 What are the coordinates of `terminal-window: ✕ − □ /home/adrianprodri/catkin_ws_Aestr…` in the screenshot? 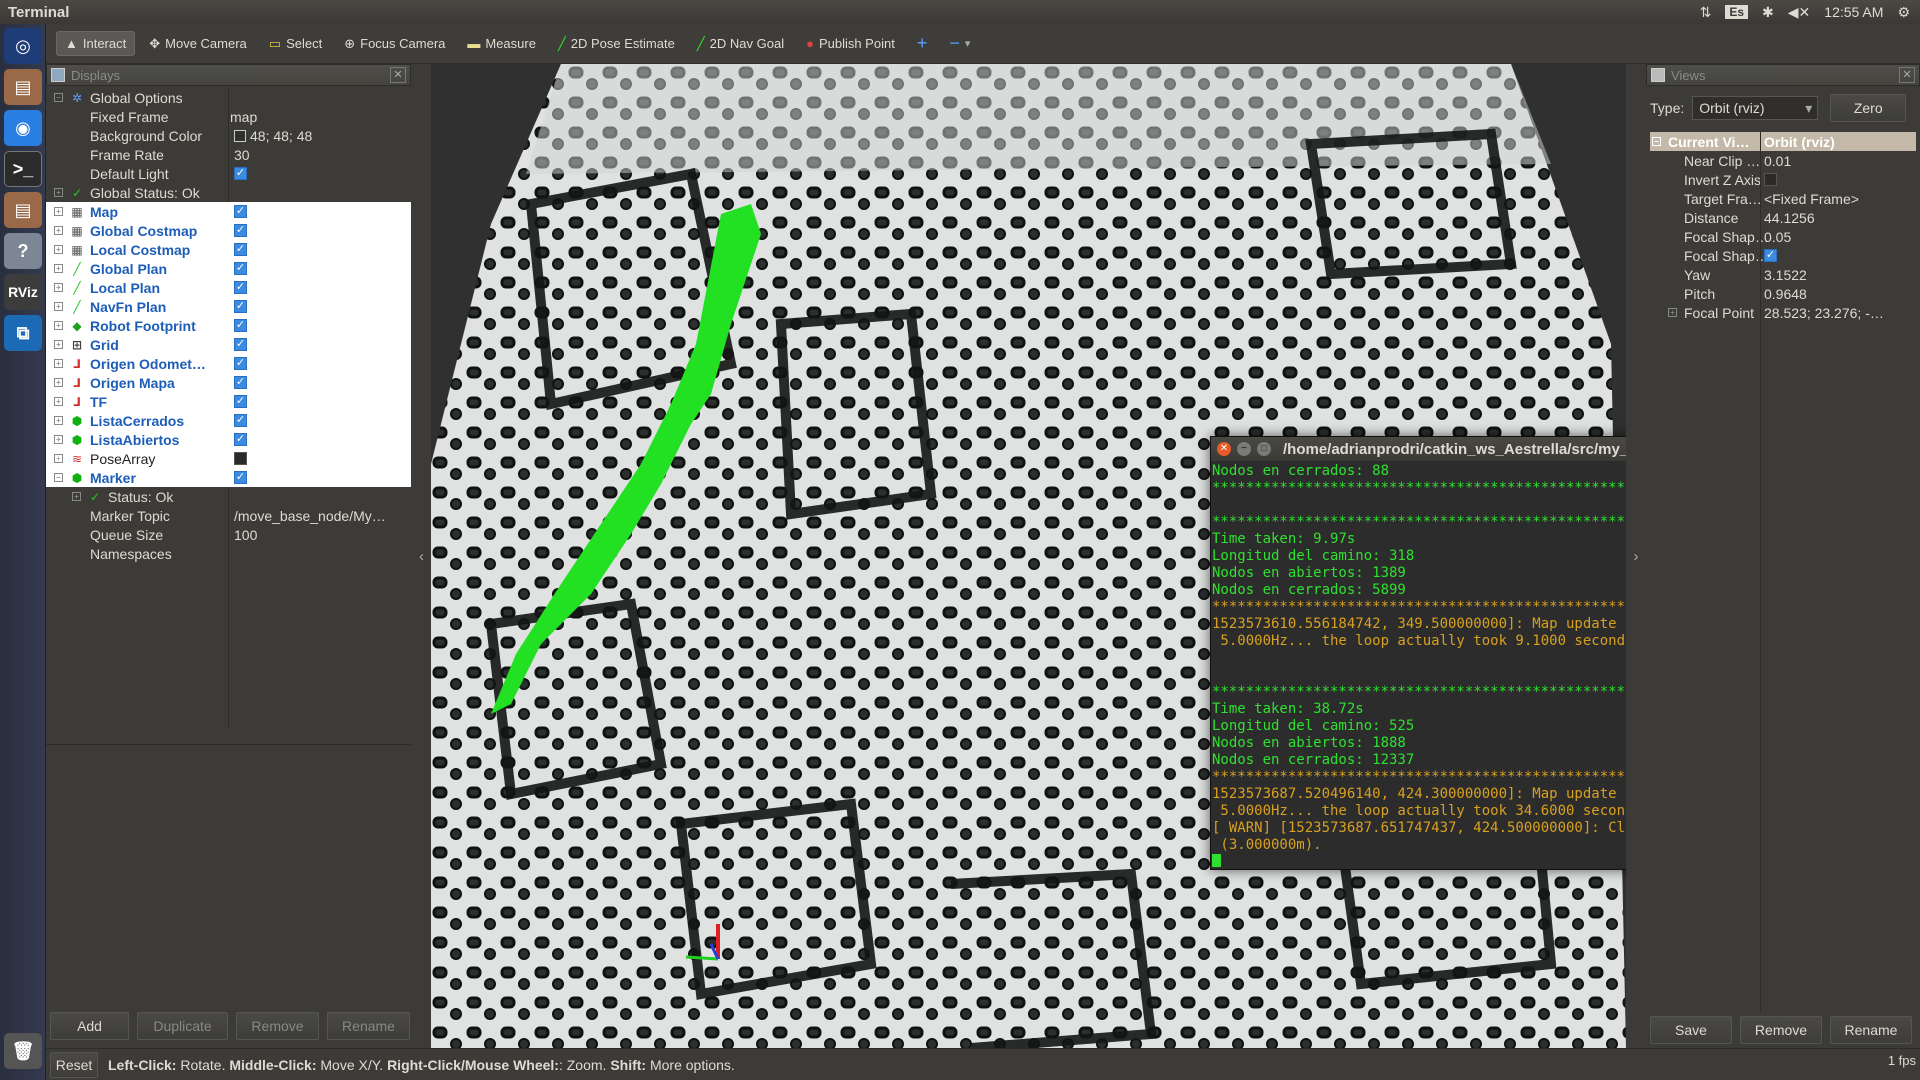 It's located at (1418, 653).